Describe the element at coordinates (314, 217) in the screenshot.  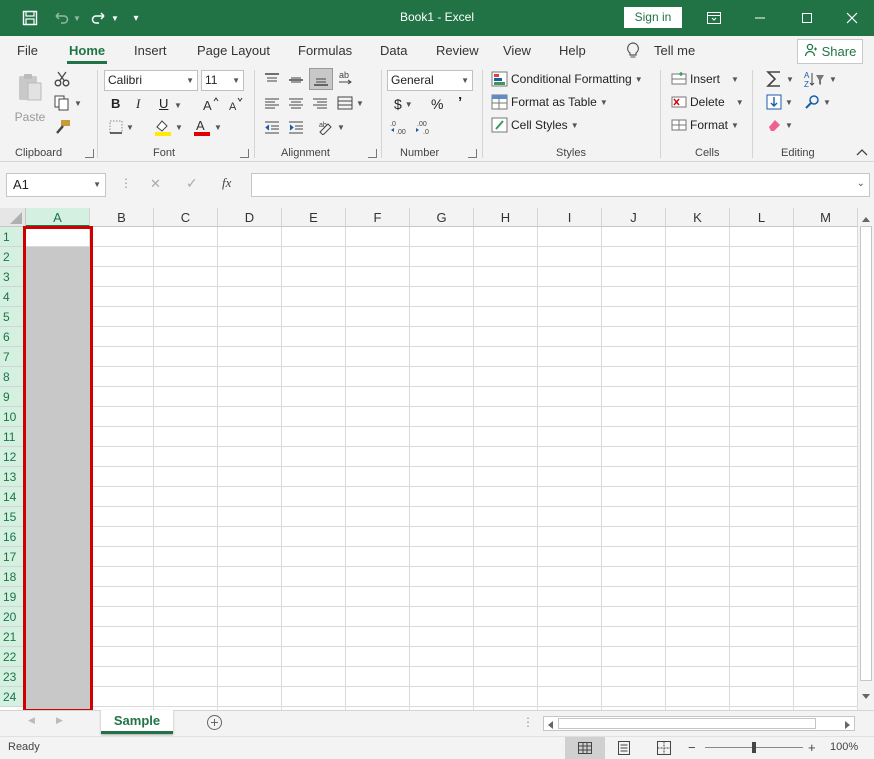
I see `column-header-e: E` at that location.